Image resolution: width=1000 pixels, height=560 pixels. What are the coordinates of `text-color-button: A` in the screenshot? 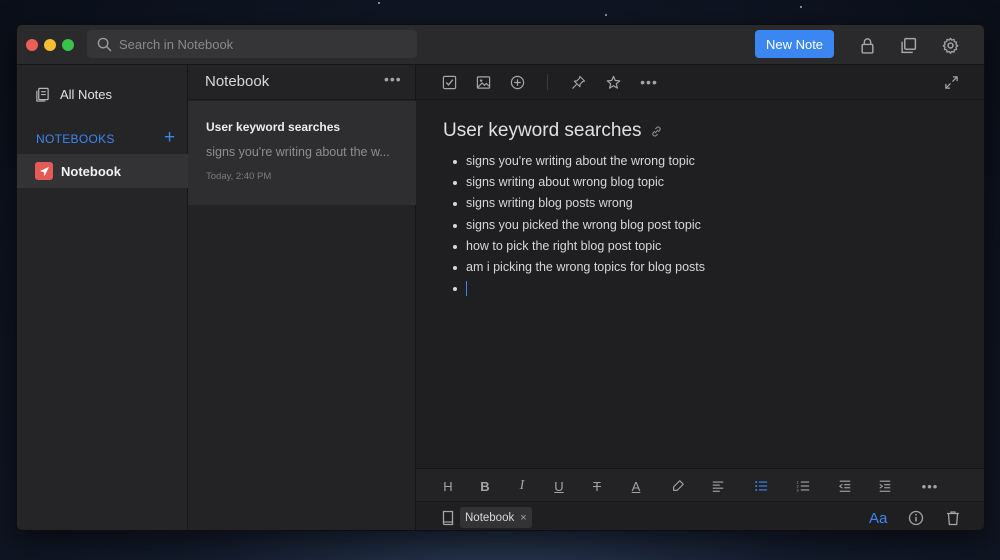 It's located at (636, 486).